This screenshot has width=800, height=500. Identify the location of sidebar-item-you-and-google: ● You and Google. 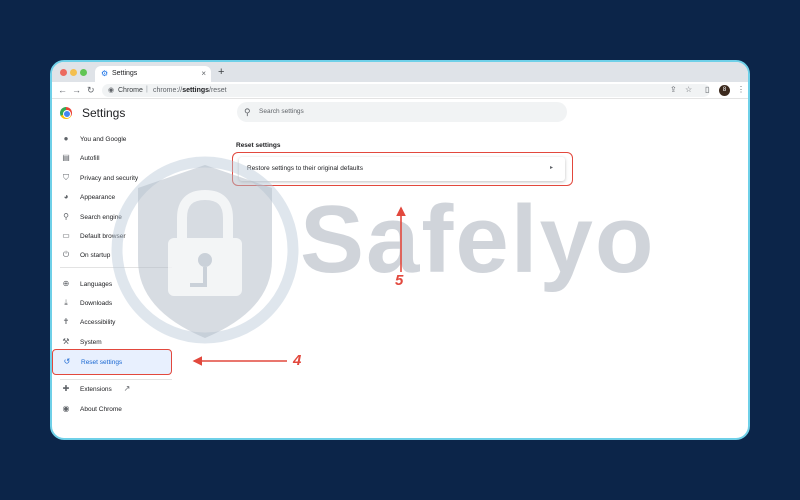
(111, 139).